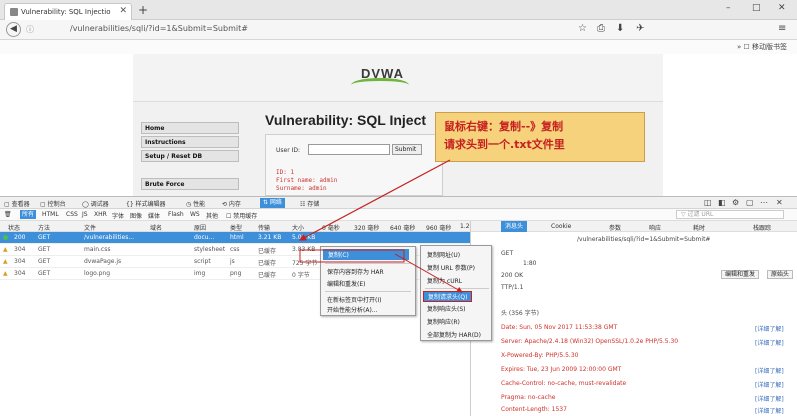 Image resolution: width=797 pixels, height=416 pixels. What do you see at coordinates (305, 263) in the screenshot?
I see `row-size: 725 字节` at bounding box center [305, 263].